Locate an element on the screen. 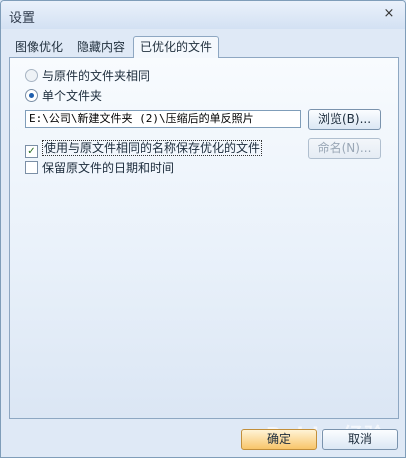  check-same-name-label: 使用与原文件相同的名称保存优化的文件 is located at coordinates (152, 148).